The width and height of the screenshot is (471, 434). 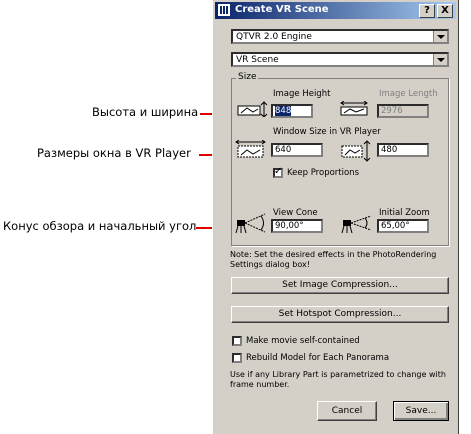 What do you see at coordinates (292, 111) in the screenshot?
I see `image-height-field: 848` at bounding box center [292, 111].